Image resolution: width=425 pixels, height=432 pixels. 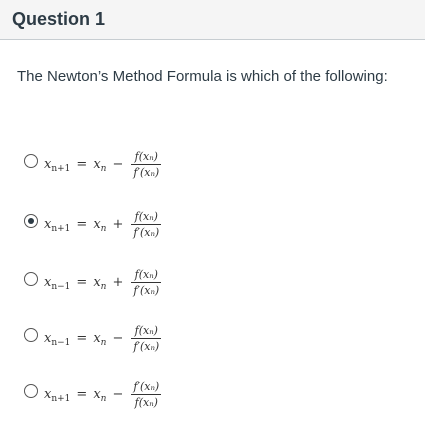 I want to click on formula: x n−1 = xn − f(xₙ) f′(xₙ), so click(x=103, y=338).